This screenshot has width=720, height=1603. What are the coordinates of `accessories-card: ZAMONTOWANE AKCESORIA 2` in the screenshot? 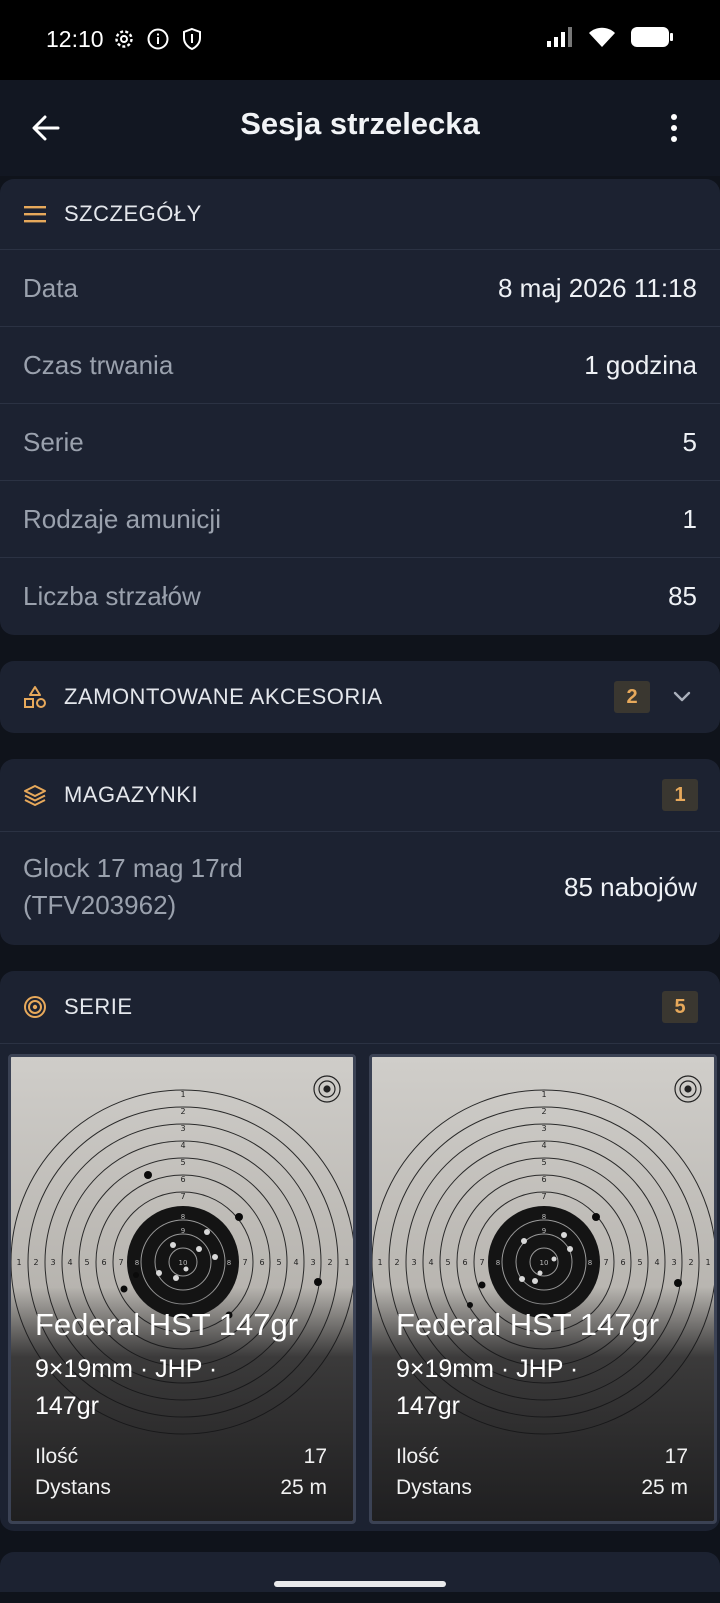 It's located at (360, 697).